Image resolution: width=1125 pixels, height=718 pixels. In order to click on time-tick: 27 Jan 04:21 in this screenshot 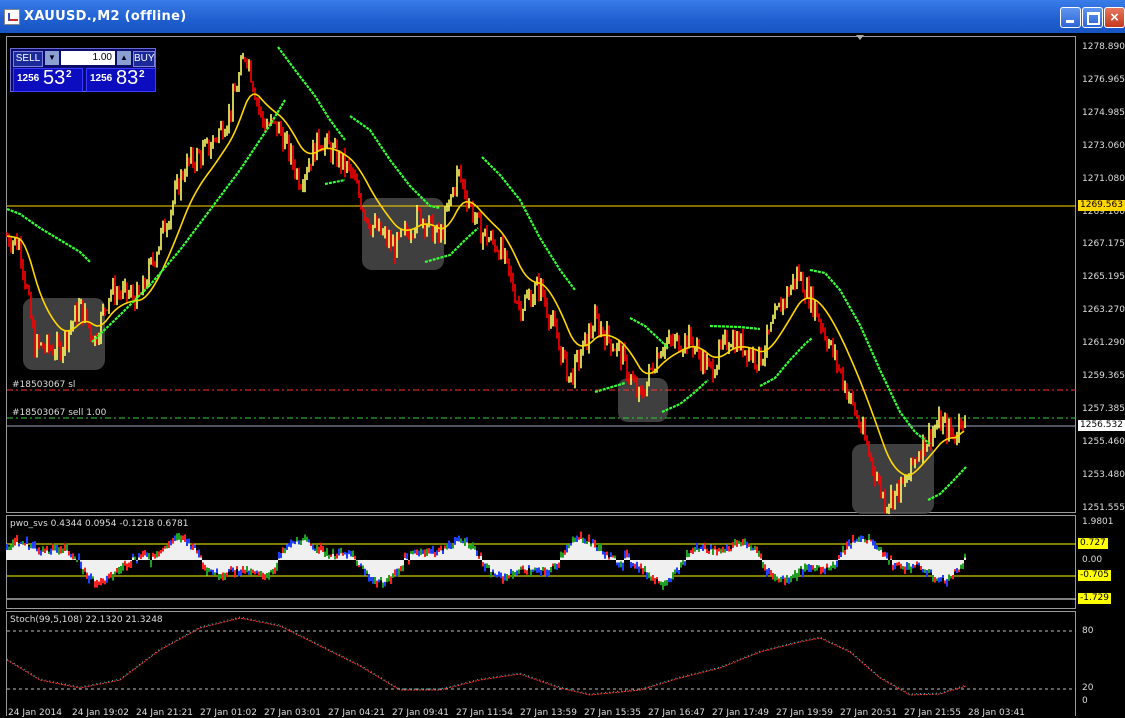, I will do `click(356, 713)`.